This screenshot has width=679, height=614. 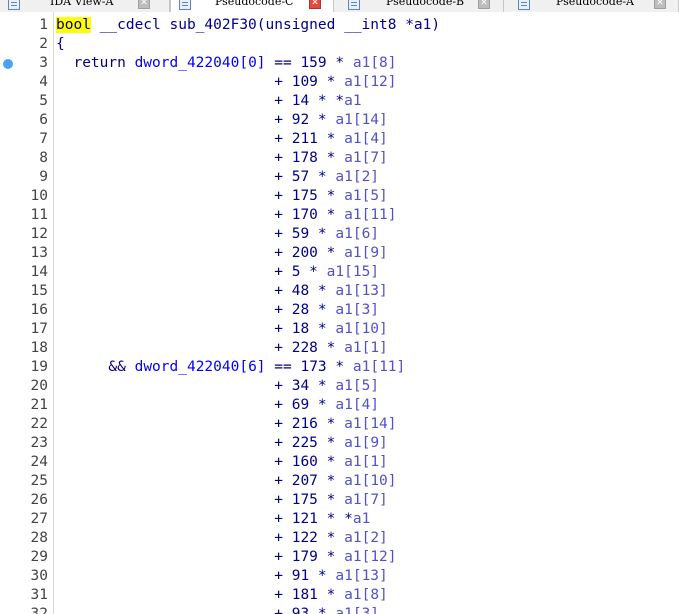 I want to click on coefficient: 225, so click(x=304, y=443).